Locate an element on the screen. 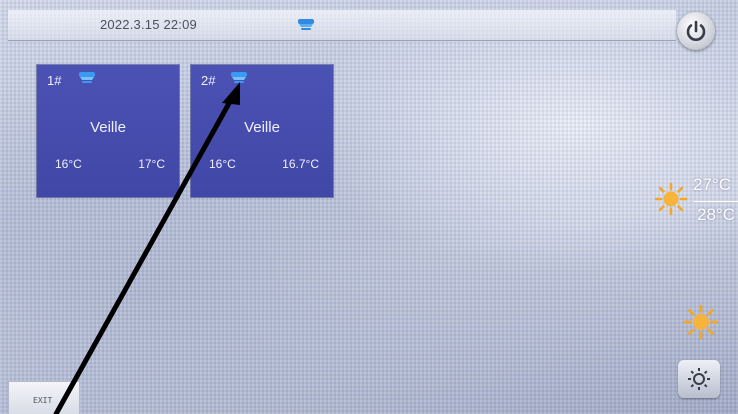 The image size is (738, 414). status-bar: 2022.3.15 22:09 is located at coordinates (342, 25).